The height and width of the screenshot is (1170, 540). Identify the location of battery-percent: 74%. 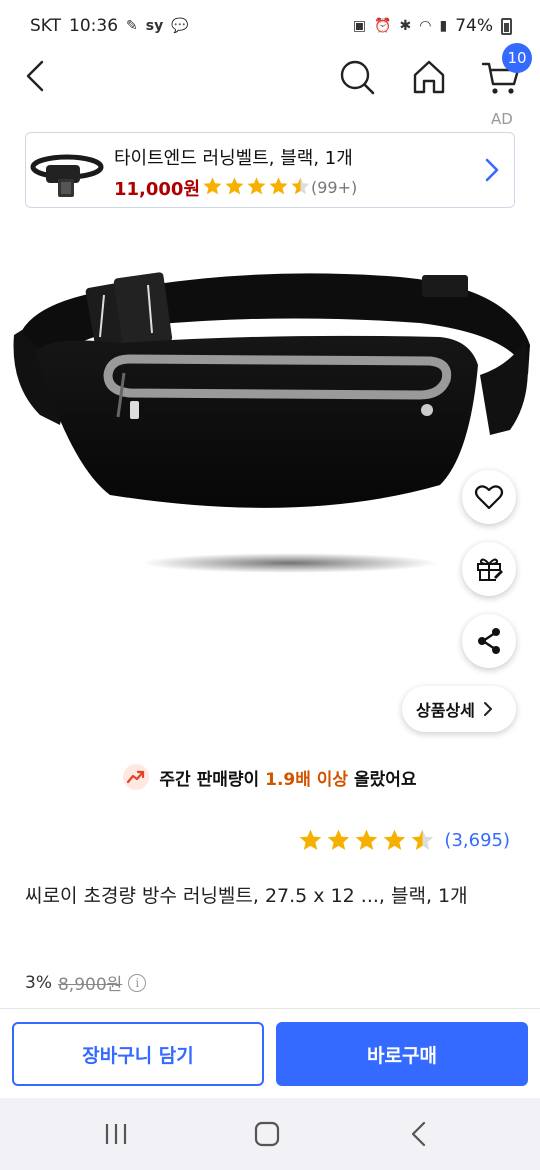
(474, 26).